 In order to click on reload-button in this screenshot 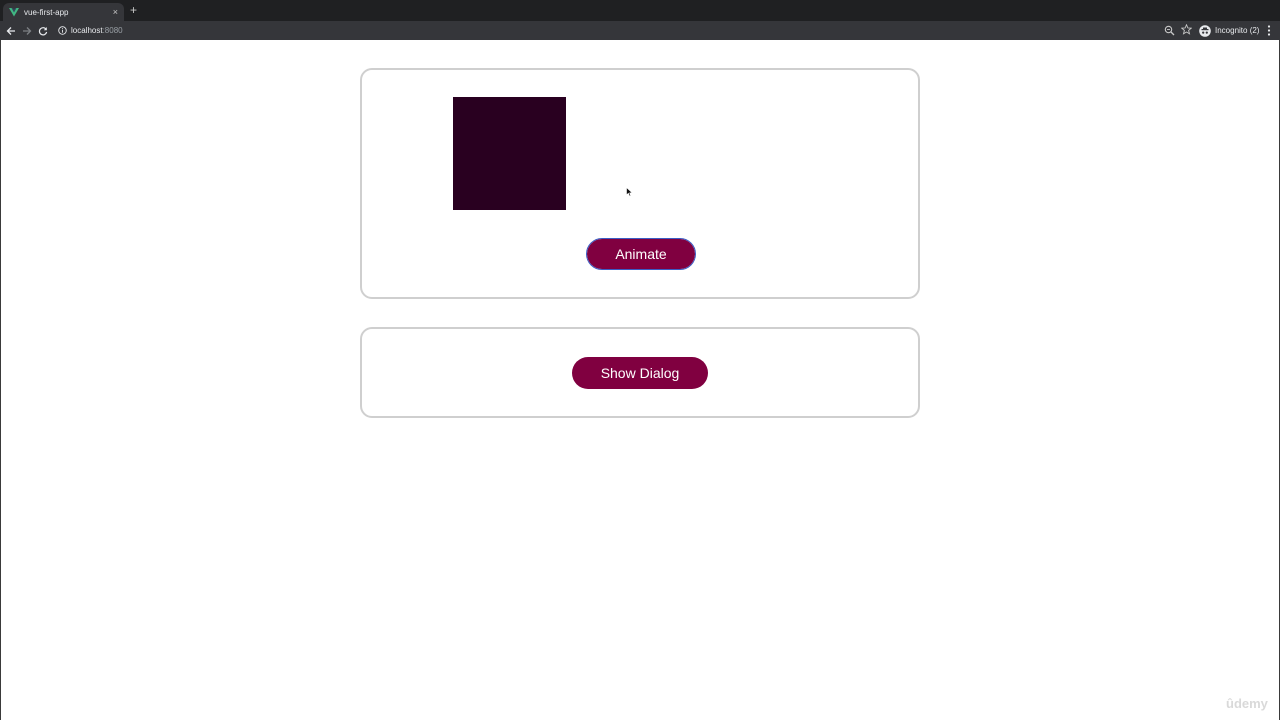, I will do `click(42, 30)`.